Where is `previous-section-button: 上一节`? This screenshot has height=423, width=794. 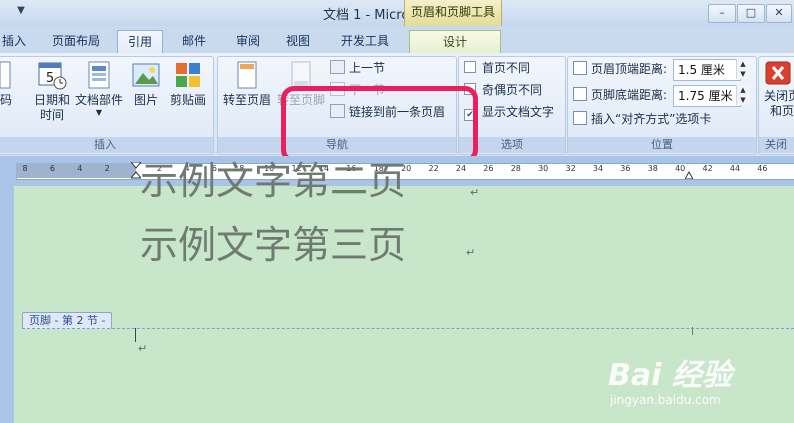 previous-section-button: 上一节 is located at coordinates (357, 68).